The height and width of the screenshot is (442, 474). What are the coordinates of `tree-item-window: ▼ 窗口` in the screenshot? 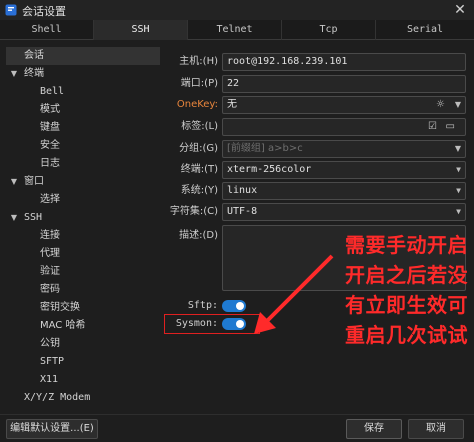 It's located at (26, 182).